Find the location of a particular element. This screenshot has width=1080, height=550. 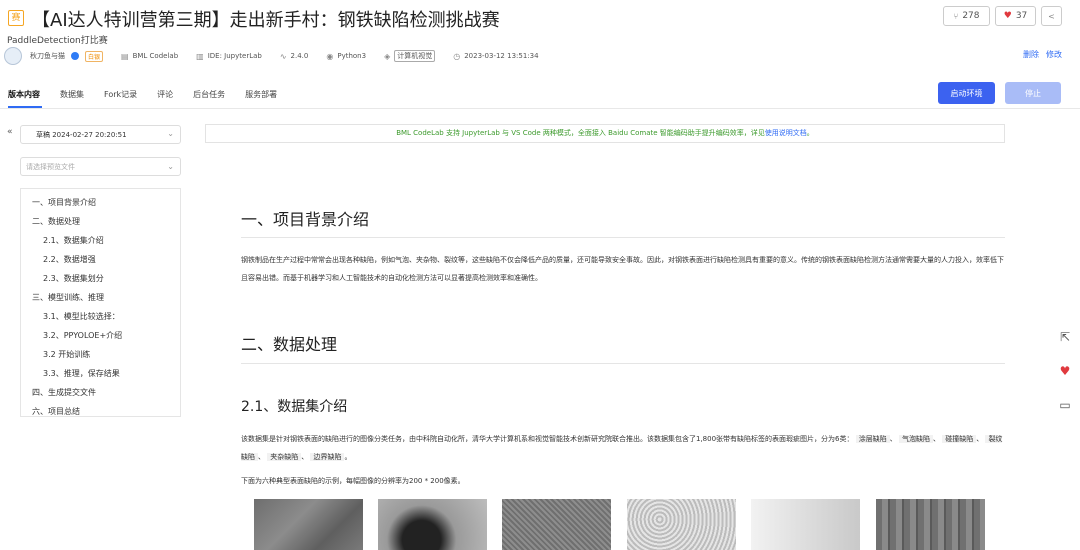

tab-divider is located at coordinates (540, 108).